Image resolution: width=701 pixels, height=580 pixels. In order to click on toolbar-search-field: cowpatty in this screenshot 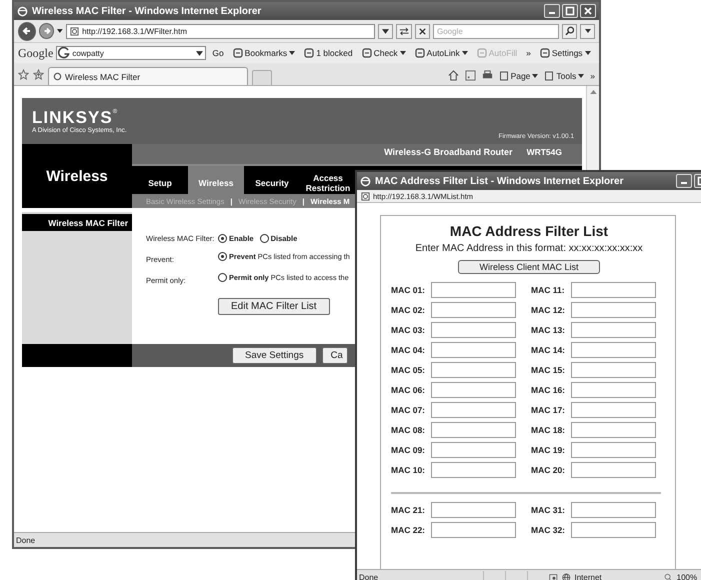, I will do `click(131, 53)`.